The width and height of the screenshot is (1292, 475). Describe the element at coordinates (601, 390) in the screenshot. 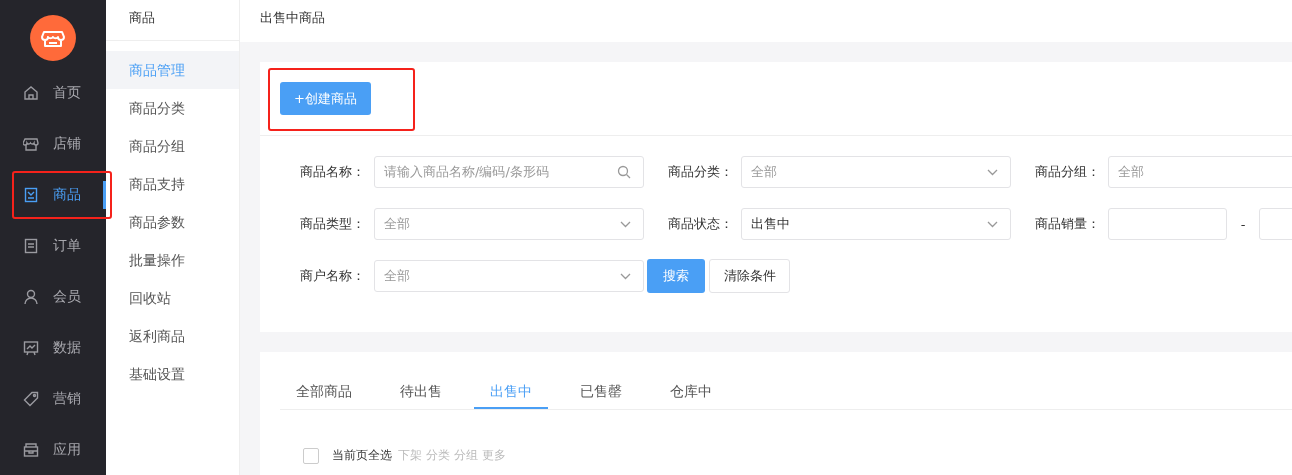

I see `tab: 已售罄` at that location.